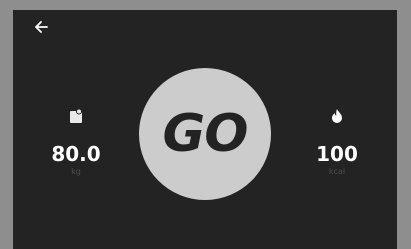  Describe the element at coordinates (76, 154) in the screenshot. I see `weight-value: 80.0` at that location.